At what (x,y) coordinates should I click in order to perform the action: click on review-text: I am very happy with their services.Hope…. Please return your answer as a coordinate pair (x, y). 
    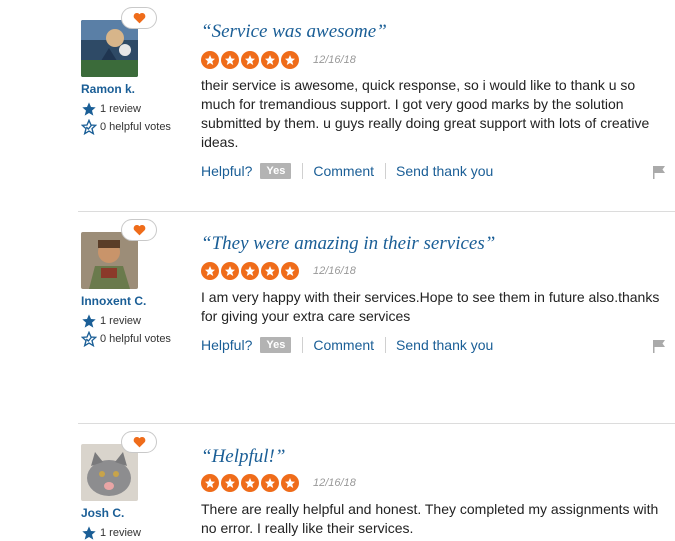
    Looking at the image, I should click on (430, 306).